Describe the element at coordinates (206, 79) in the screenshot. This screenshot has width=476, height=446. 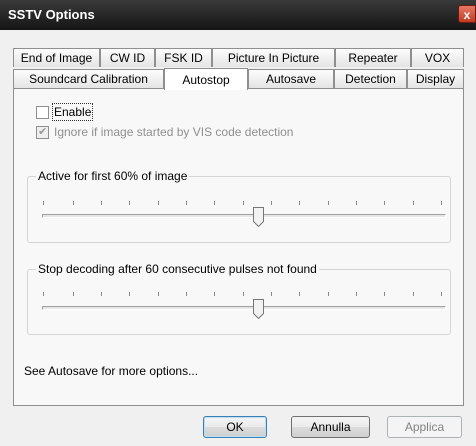
I see `tab-autostop: Autostop` at that location.